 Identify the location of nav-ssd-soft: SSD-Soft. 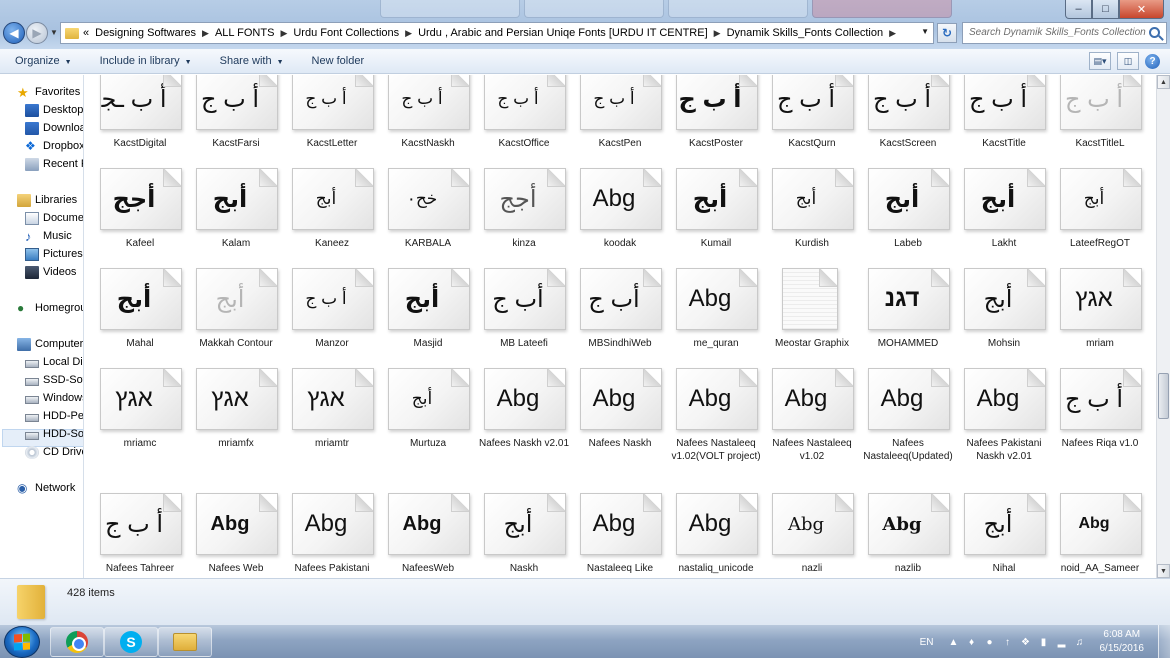
(54, 380).